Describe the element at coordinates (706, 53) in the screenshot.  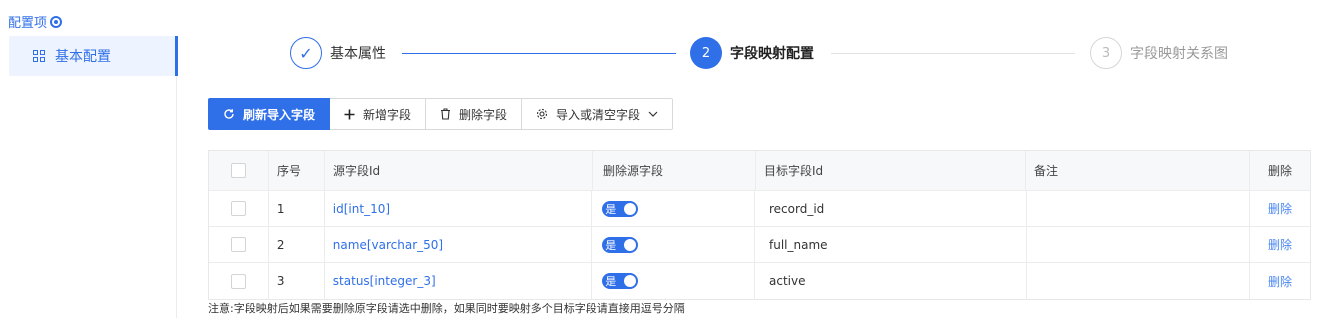
I see `step-number: 2` at that location.